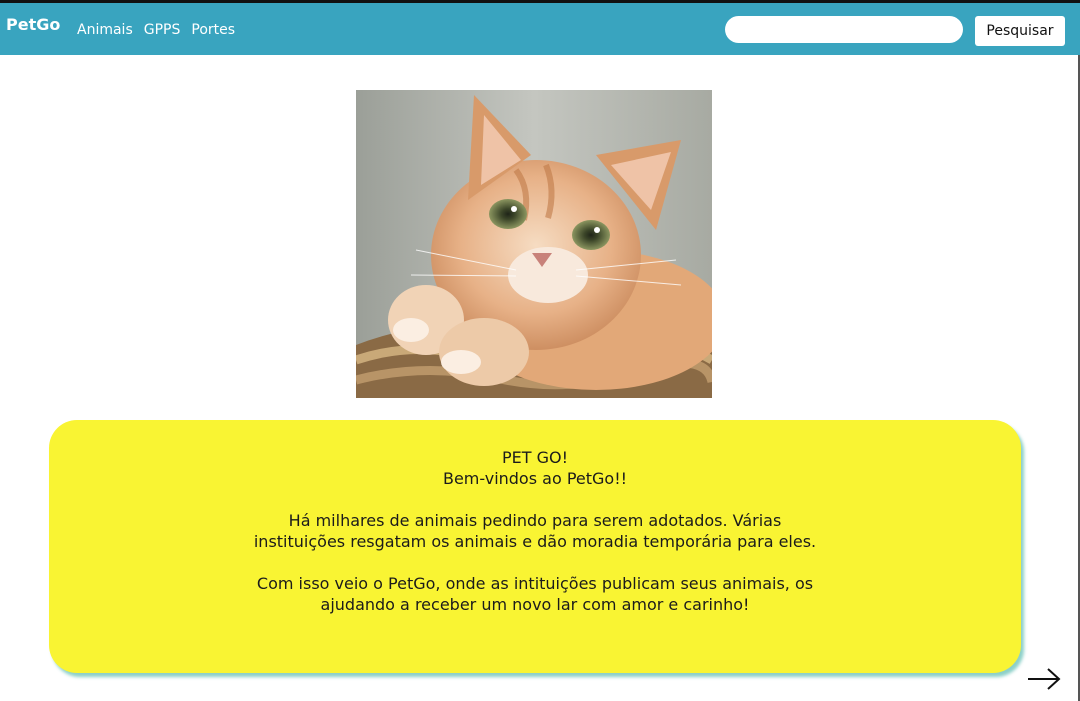 This screenshot has height=701, width=1080. Describe the element at coordinates (844, 29) in the screenshot. I see `search-input` at that location.